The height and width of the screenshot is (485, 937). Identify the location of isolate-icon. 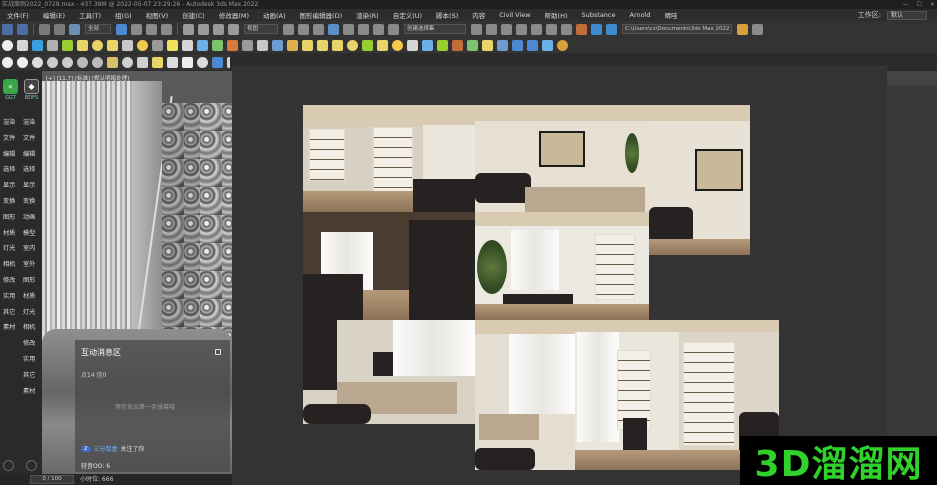
(37, 45).